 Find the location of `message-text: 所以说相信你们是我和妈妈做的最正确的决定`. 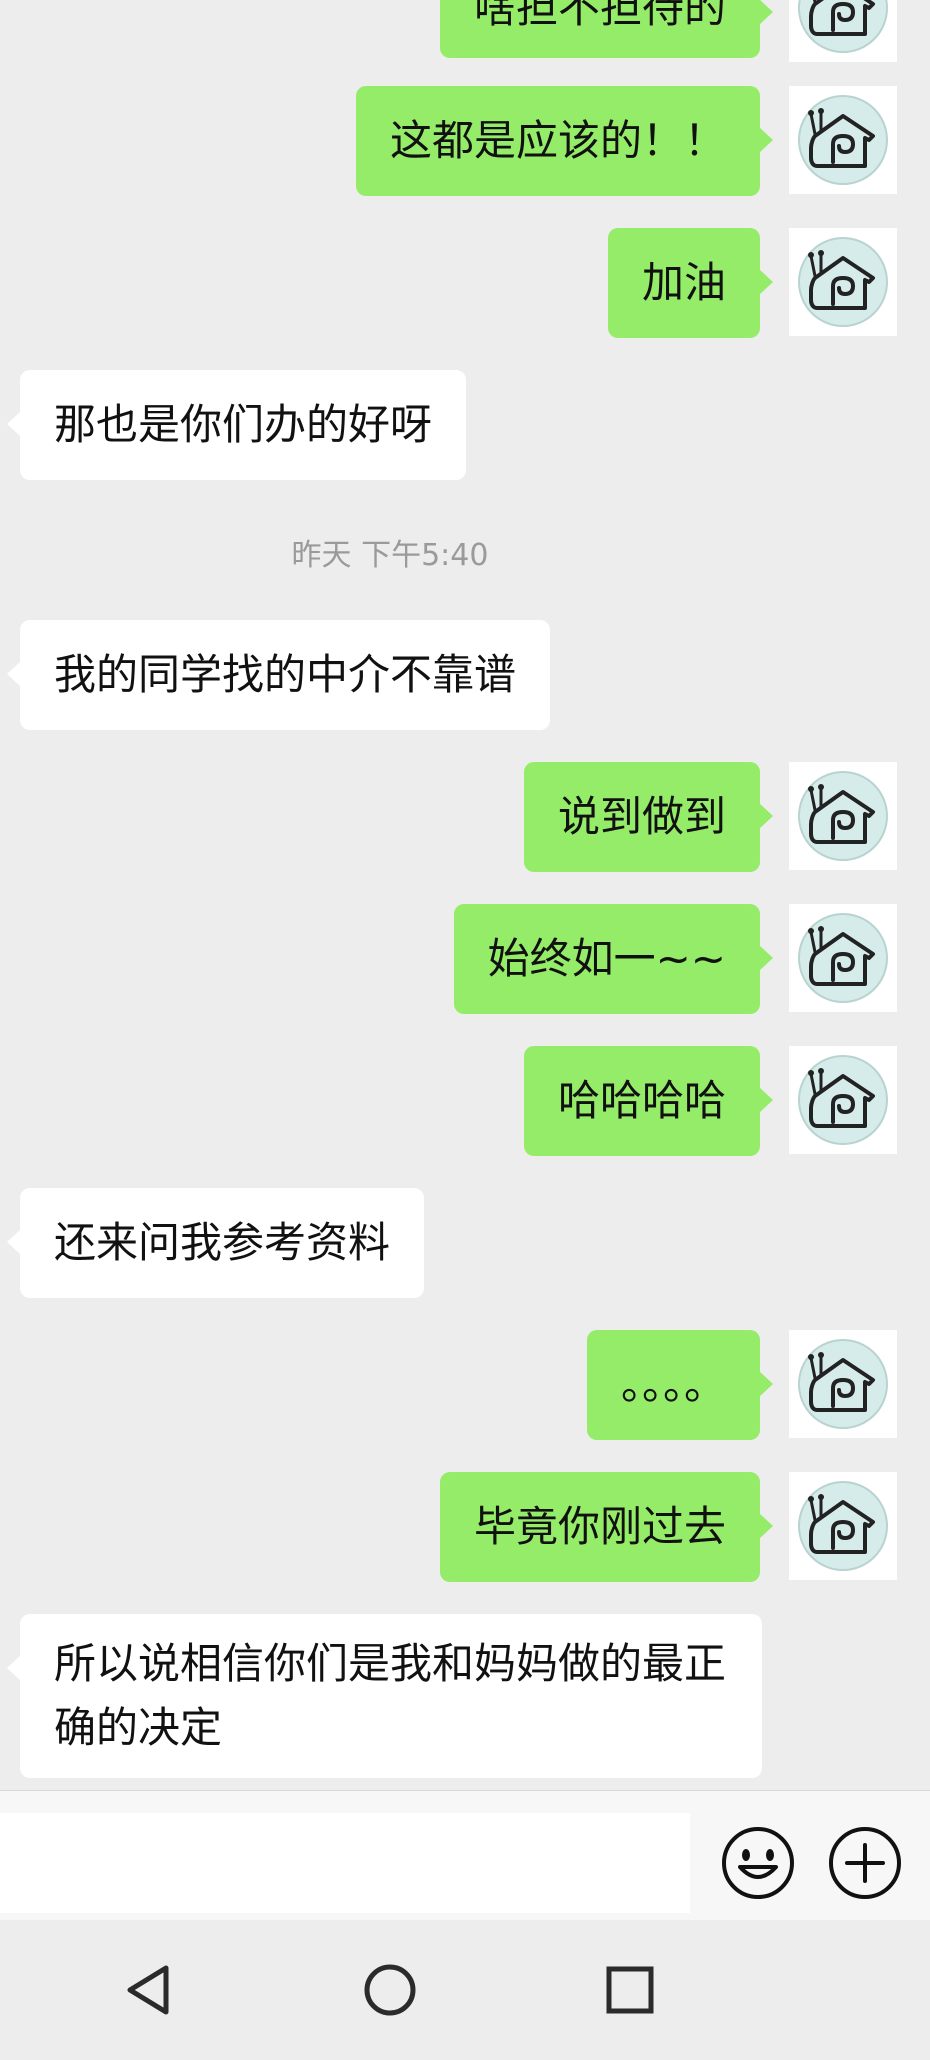

message-text: 所以说相信你们是我和妈妈做的最正确的决定 is located at coordinates (390, 1695).